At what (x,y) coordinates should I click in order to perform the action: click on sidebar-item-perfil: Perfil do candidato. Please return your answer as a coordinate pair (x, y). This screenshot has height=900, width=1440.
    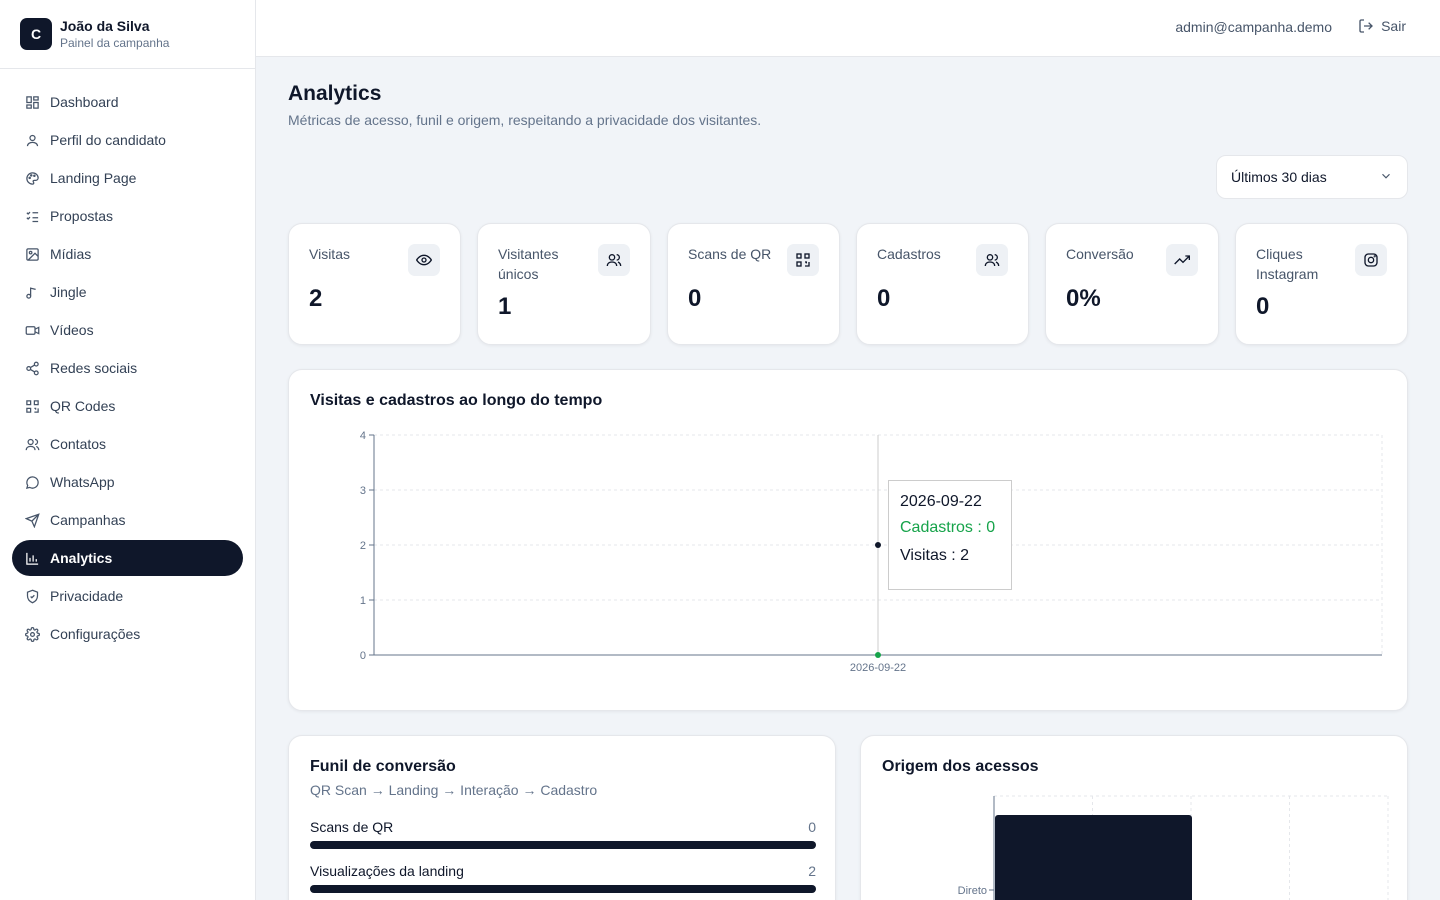
    Looking at the image, I should click on (127, 140).